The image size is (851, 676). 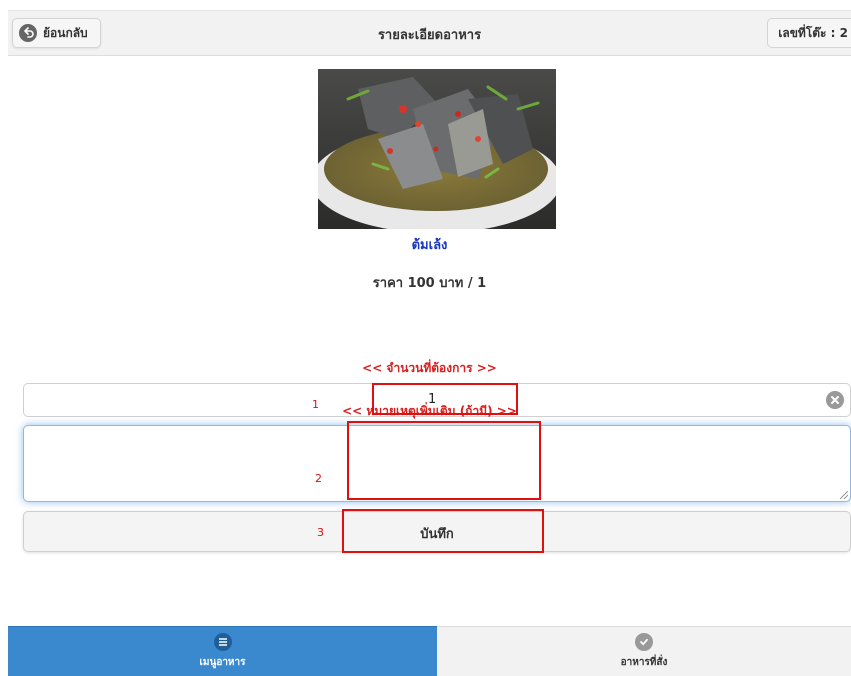 I want to click on callout-number-3: 3, so click(x=320, y=532).